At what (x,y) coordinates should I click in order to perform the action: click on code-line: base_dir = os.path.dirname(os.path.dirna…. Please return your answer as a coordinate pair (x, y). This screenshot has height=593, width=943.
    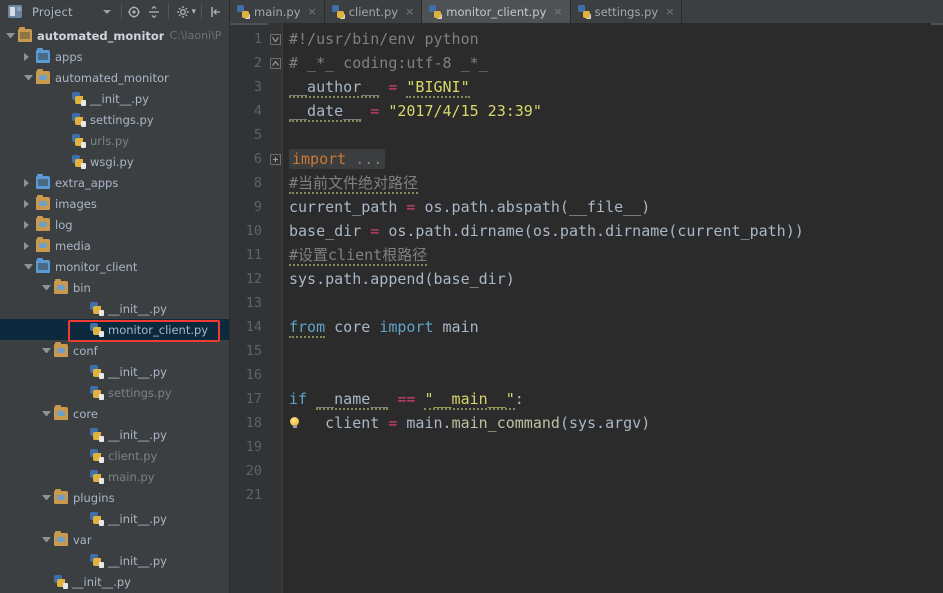
    Looking at the image, I should click on (607, 231).